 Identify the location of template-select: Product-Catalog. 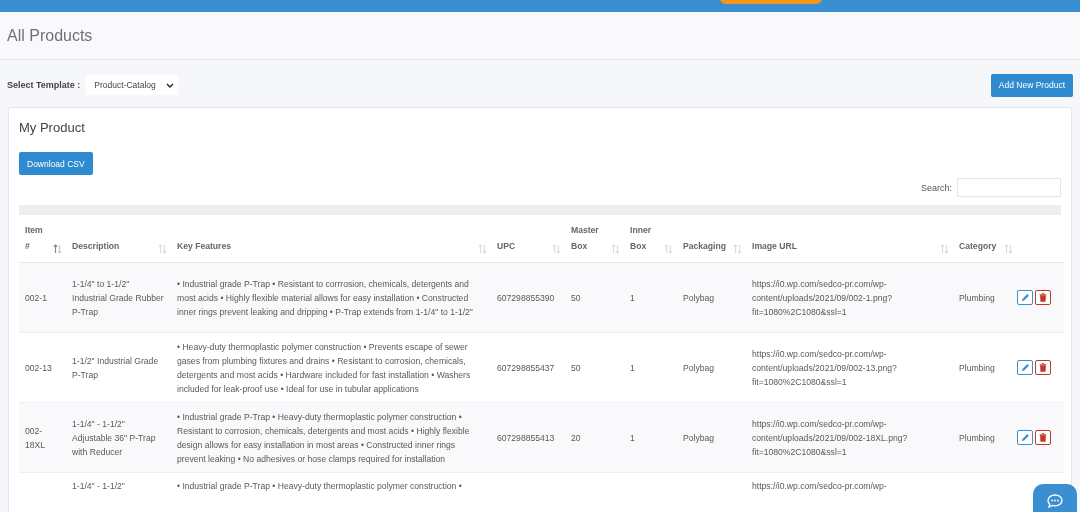
(132, 85).